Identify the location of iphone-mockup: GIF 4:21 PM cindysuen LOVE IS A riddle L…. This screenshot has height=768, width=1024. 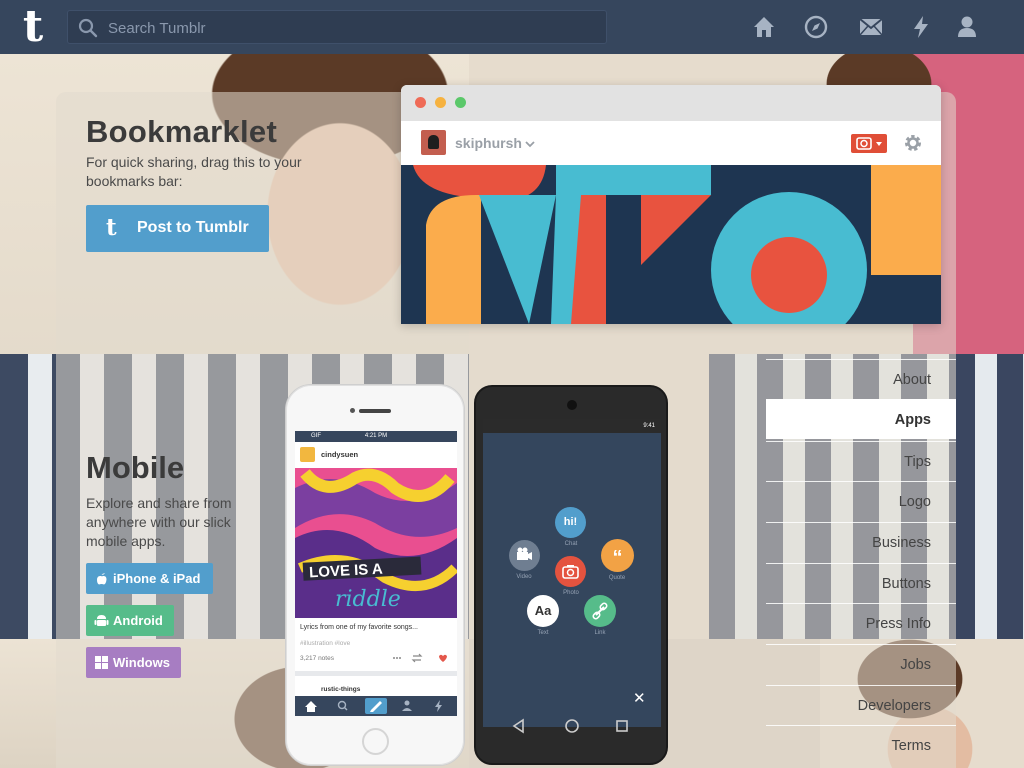
(375, 575).